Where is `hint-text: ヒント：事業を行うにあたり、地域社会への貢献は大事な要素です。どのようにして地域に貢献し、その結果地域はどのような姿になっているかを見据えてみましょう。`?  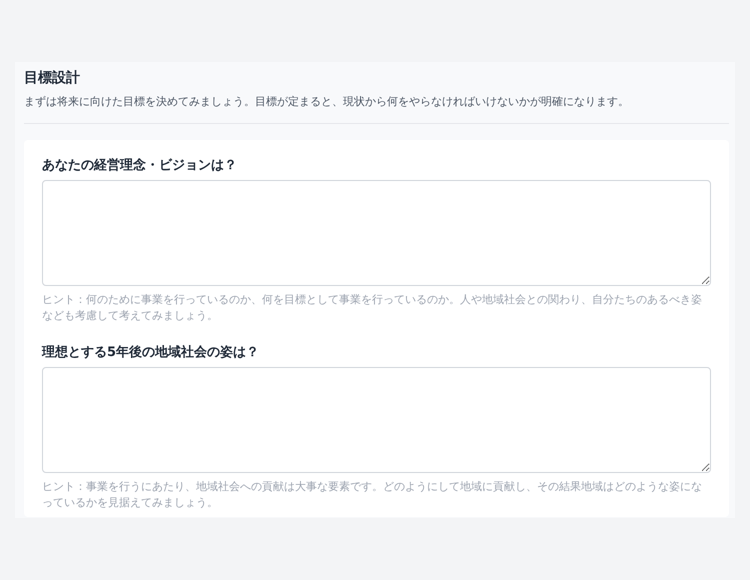
hint-text: ヒント：事業を行うにあたり、地域社会への貢献は大事な要素です。どのようにして地域に貢献し、その結果地域はどのような姿になっているかを見据えてみましょう。 is located at coordinates (372, 495).